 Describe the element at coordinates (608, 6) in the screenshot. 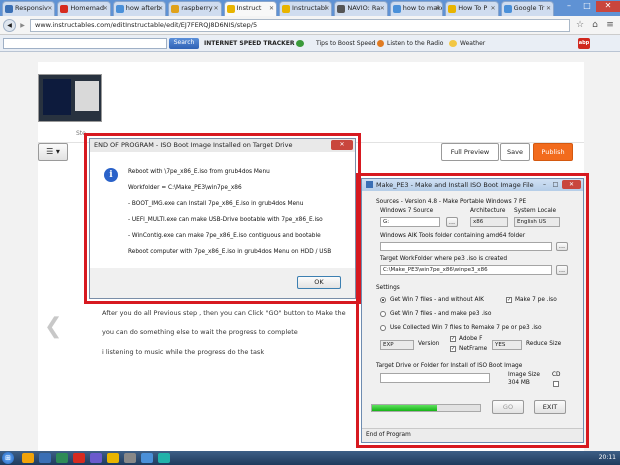

I see `close-window-button: ✕` at that location.